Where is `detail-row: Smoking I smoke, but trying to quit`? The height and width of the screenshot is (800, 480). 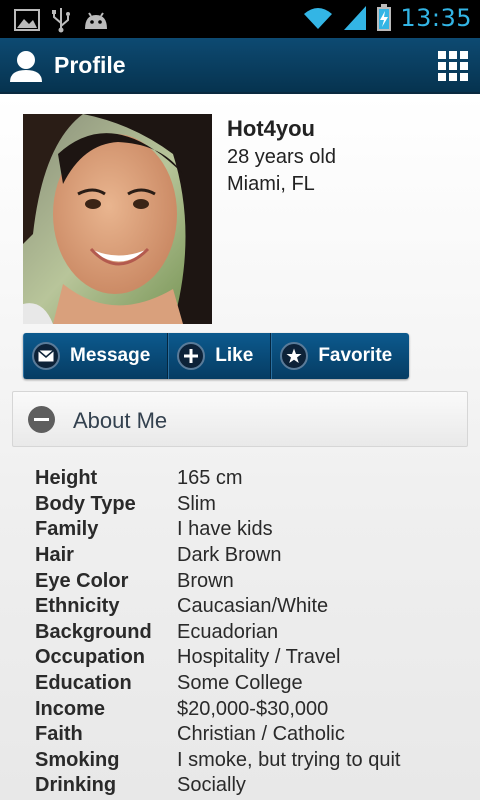
detail-row: Smoking I smoke, but trying to quit is located at coordinates (250, 761).